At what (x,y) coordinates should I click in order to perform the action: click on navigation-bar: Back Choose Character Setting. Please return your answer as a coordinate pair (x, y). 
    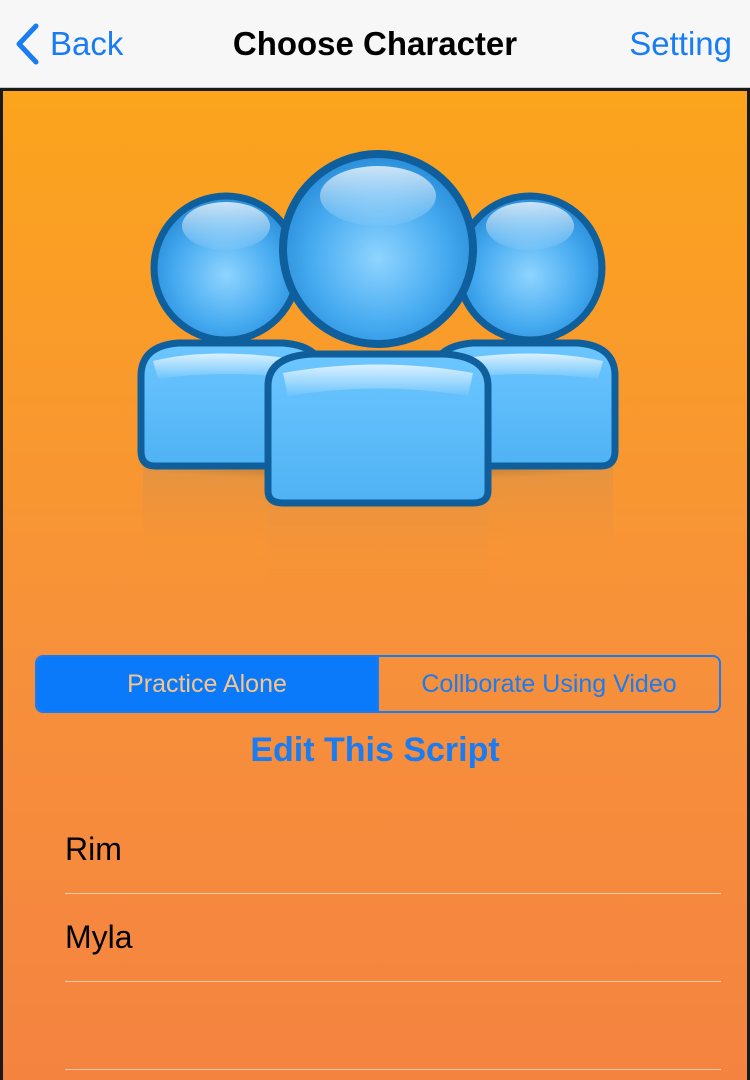
    Looking at the image, I should click on (375, 44).